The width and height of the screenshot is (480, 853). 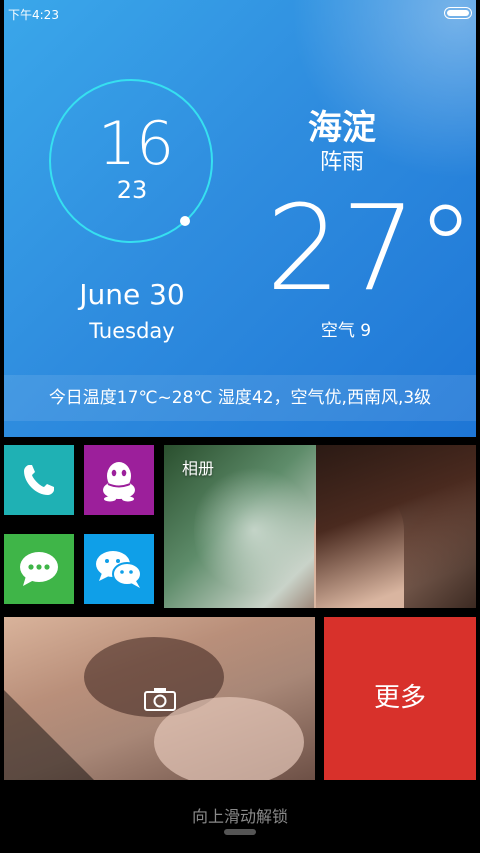 I want to click on camera-icon, so click(x=159, y=699).